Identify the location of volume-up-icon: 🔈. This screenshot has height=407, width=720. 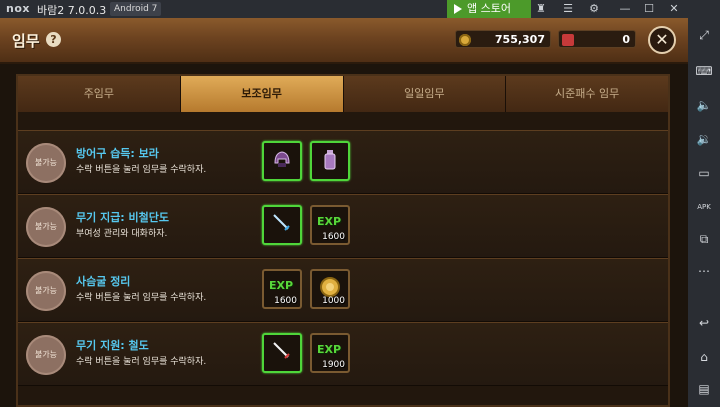
(704, 105).